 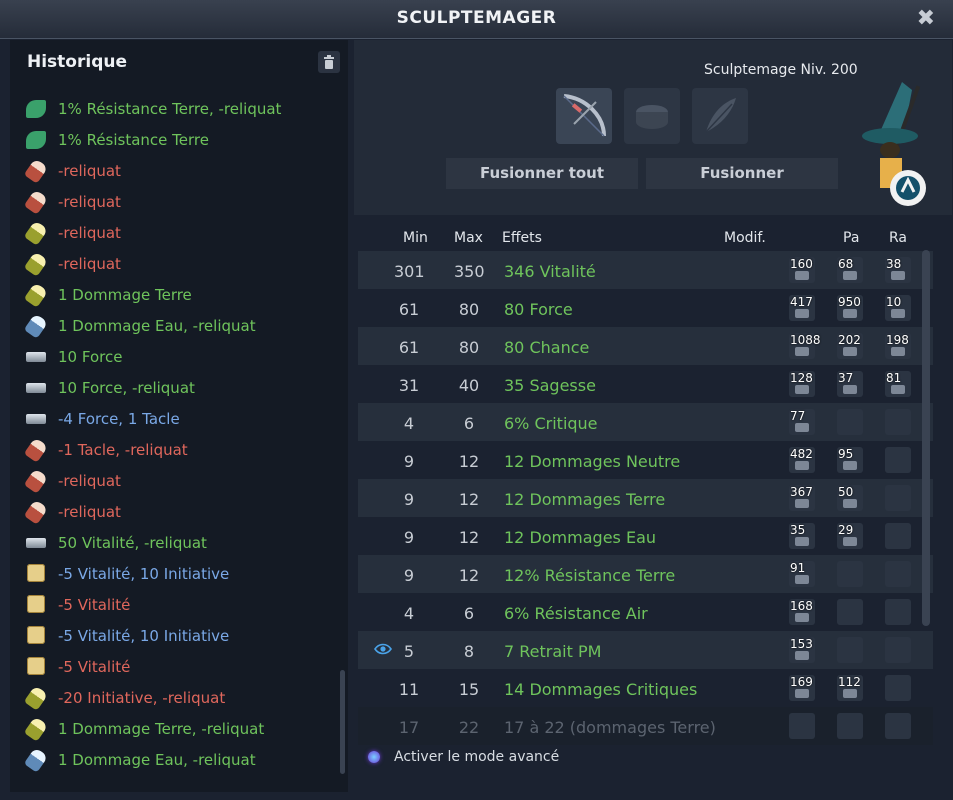 I want to click on rune-count: 128, so click(x=801, y=378).